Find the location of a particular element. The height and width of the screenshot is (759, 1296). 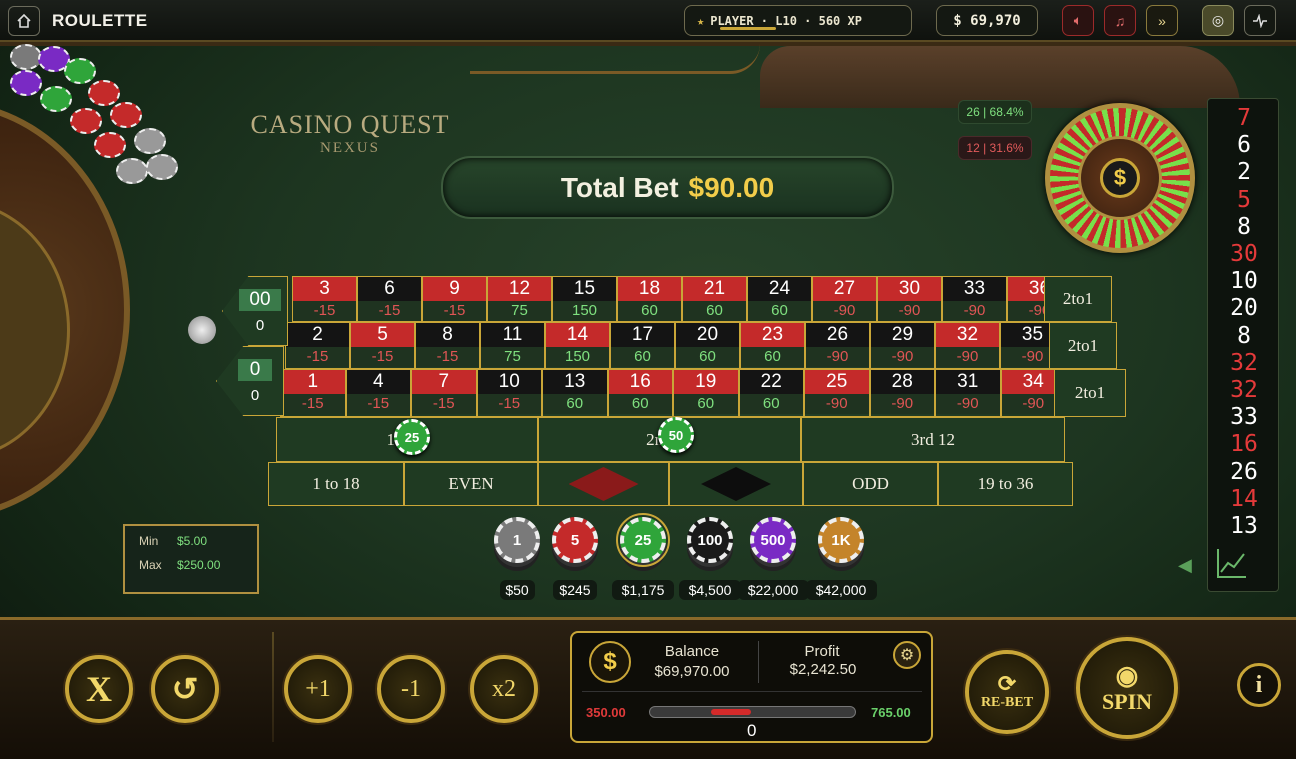

number-cell: 12 75 is located at coordinates (519, 299).